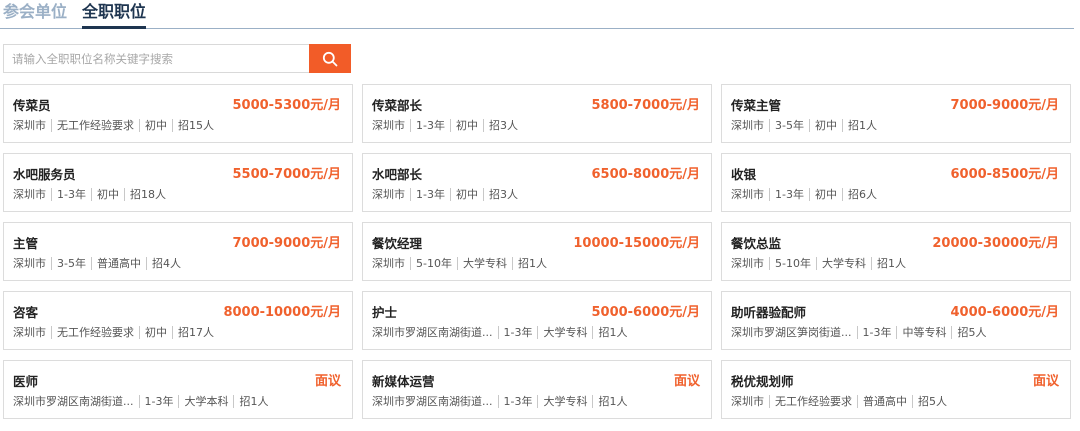  I want to click on job-title: 水吧部长, so click(397, 174).